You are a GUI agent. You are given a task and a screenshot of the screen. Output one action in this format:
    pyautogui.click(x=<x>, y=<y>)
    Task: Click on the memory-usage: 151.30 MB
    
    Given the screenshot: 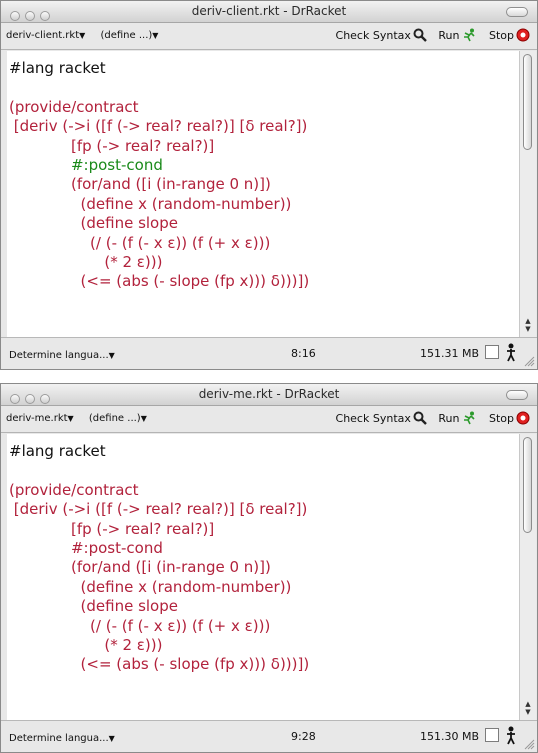 What is the action you would take?
    pyautogui.click(x=449, y=736)
    